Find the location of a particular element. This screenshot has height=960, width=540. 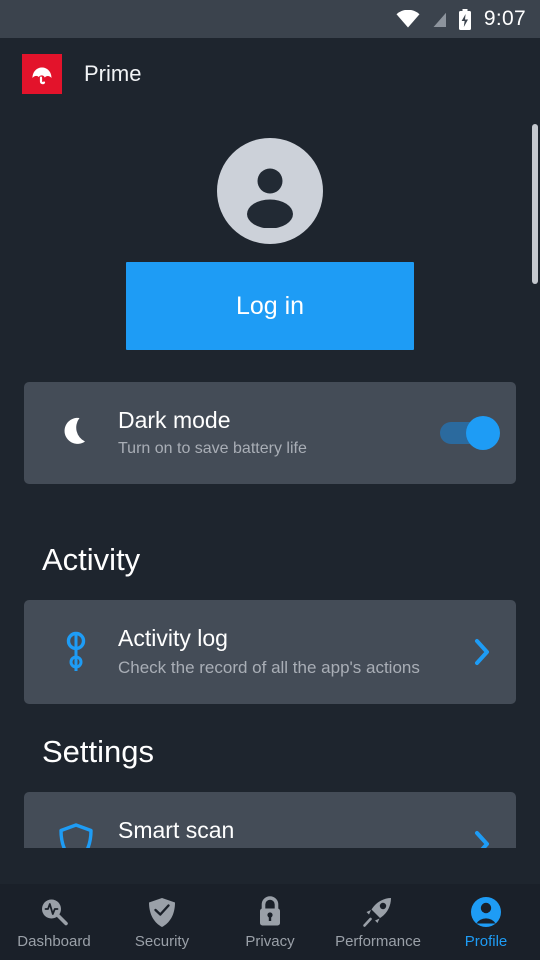

dark-mode-subtitle: Turn on to save battery life is located at coordinates (212, 448).